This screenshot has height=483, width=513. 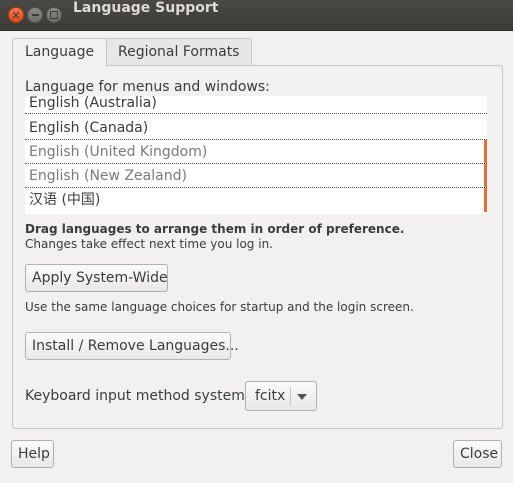 What do you see at coordinates (302, 397) in the screenshot?
I see `chevron-down-icon` at bounding box center [302, 397].